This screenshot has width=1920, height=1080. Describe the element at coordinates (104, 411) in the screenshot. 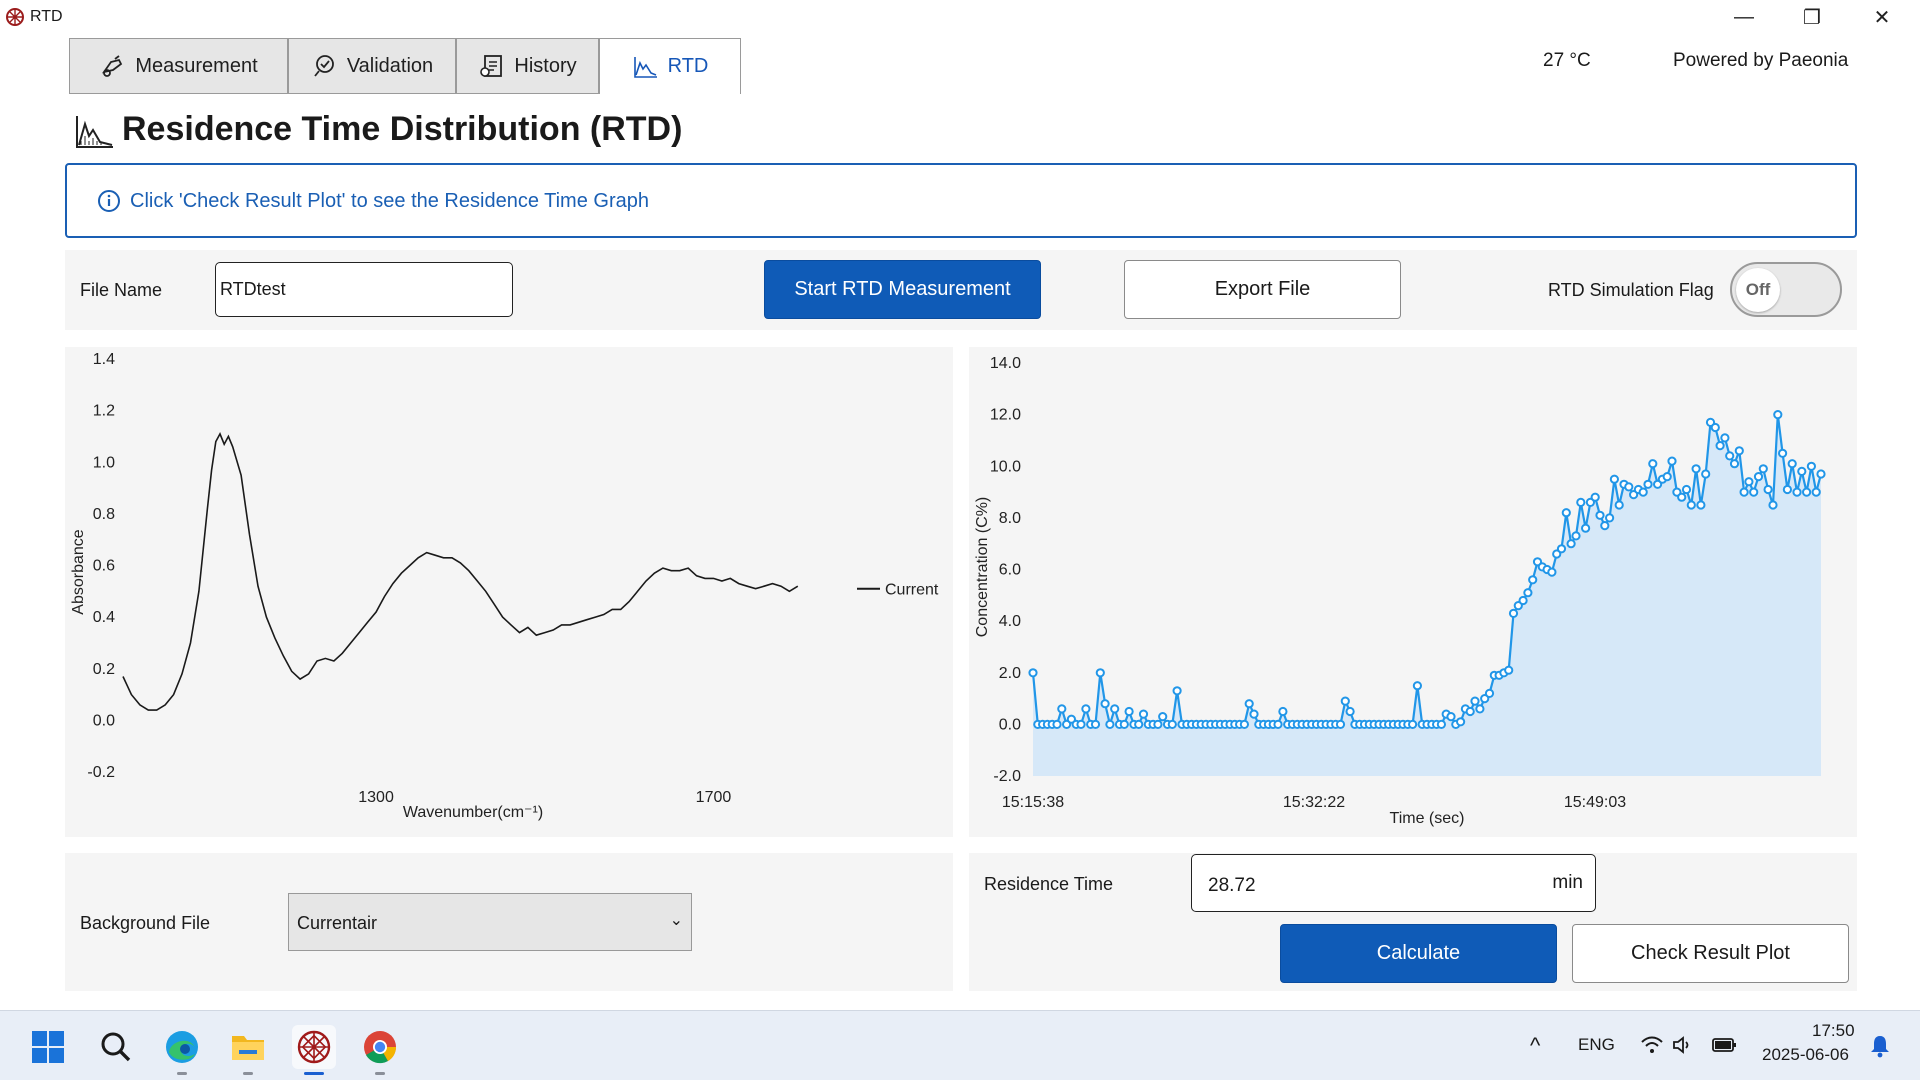

I see `y-tick-label: 1.2` at that location.